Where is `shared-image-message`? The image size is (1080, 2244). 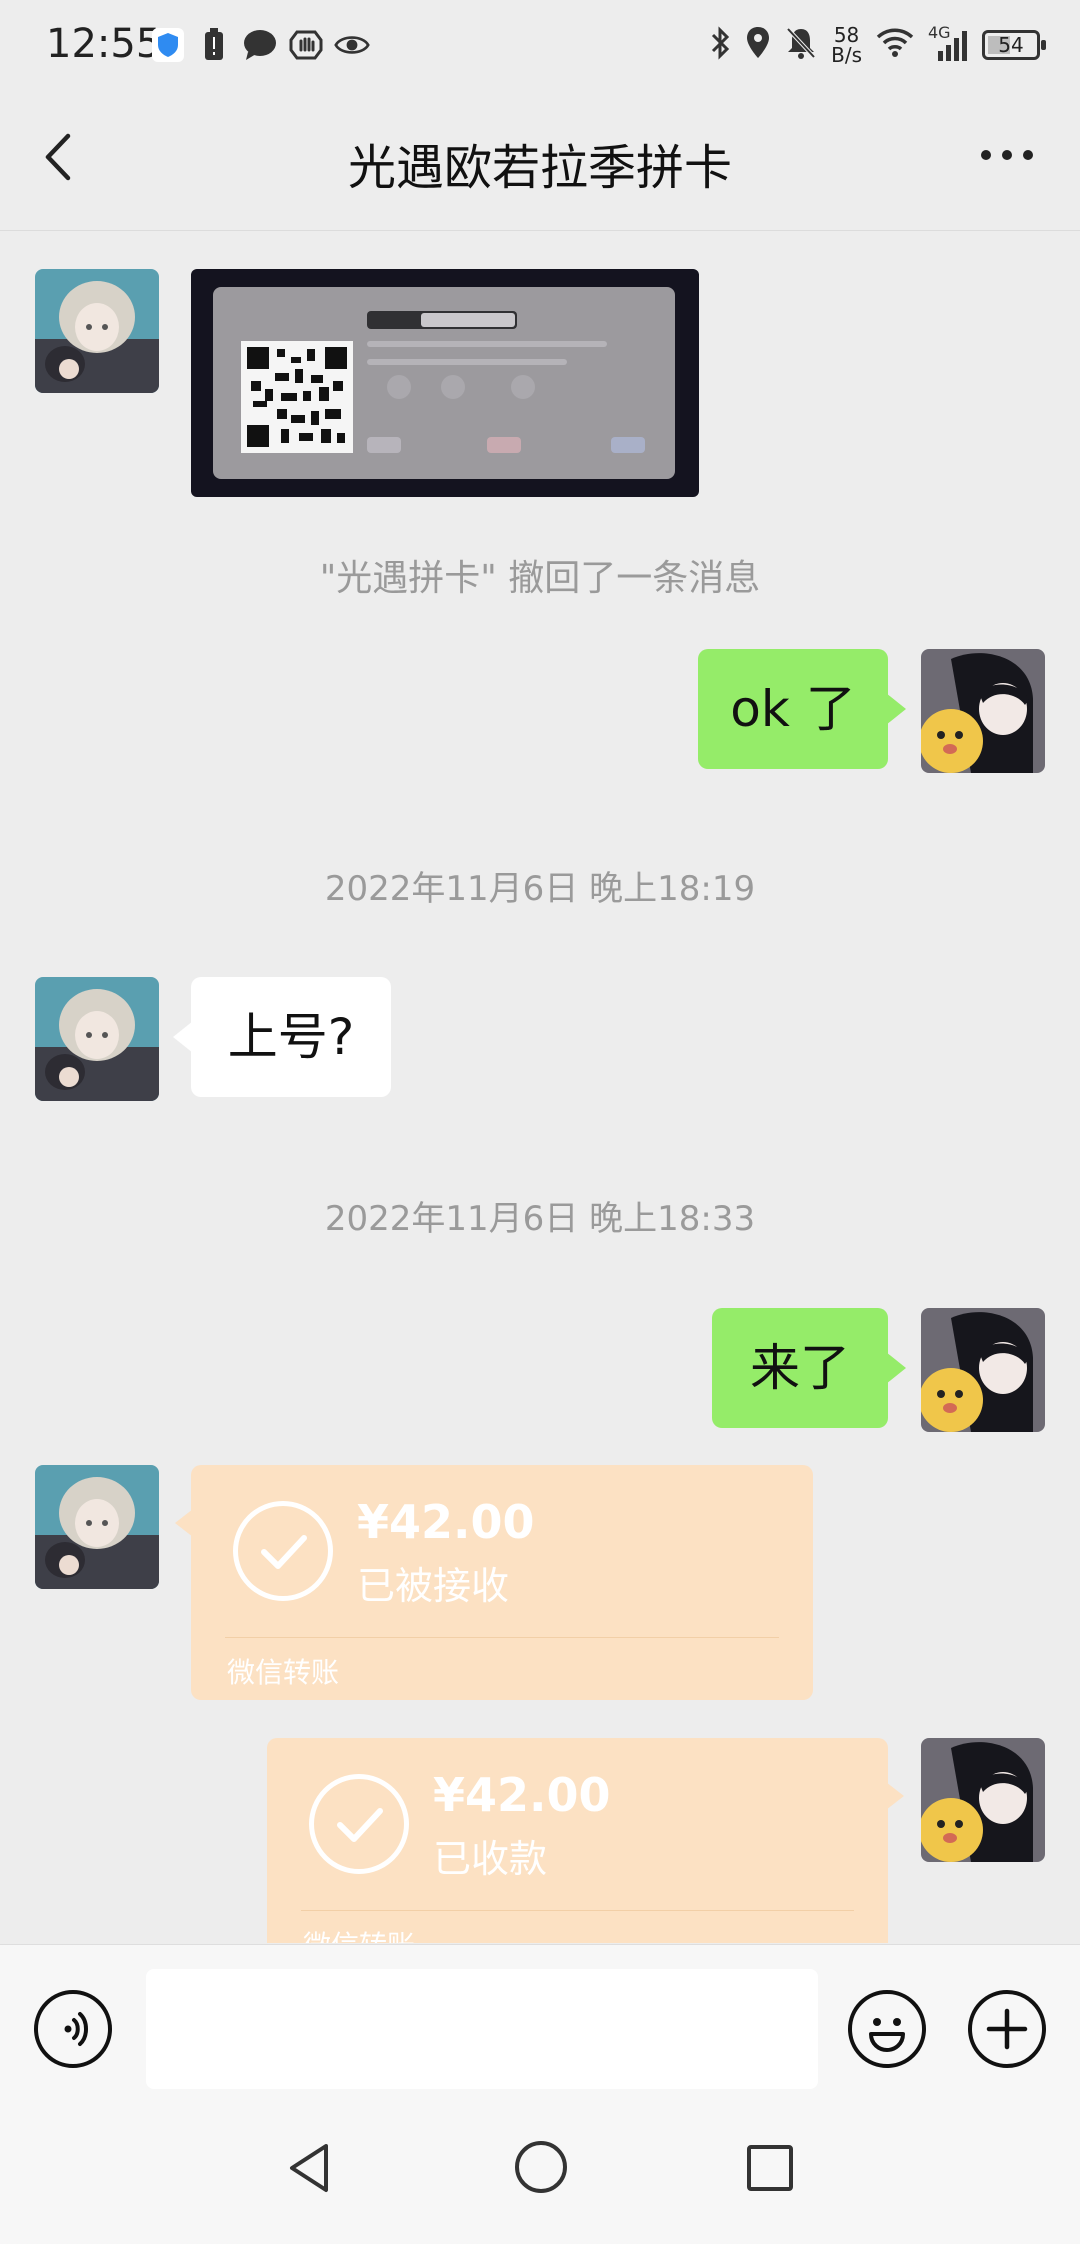 shared-image-message is located at coordinates (445, 383).